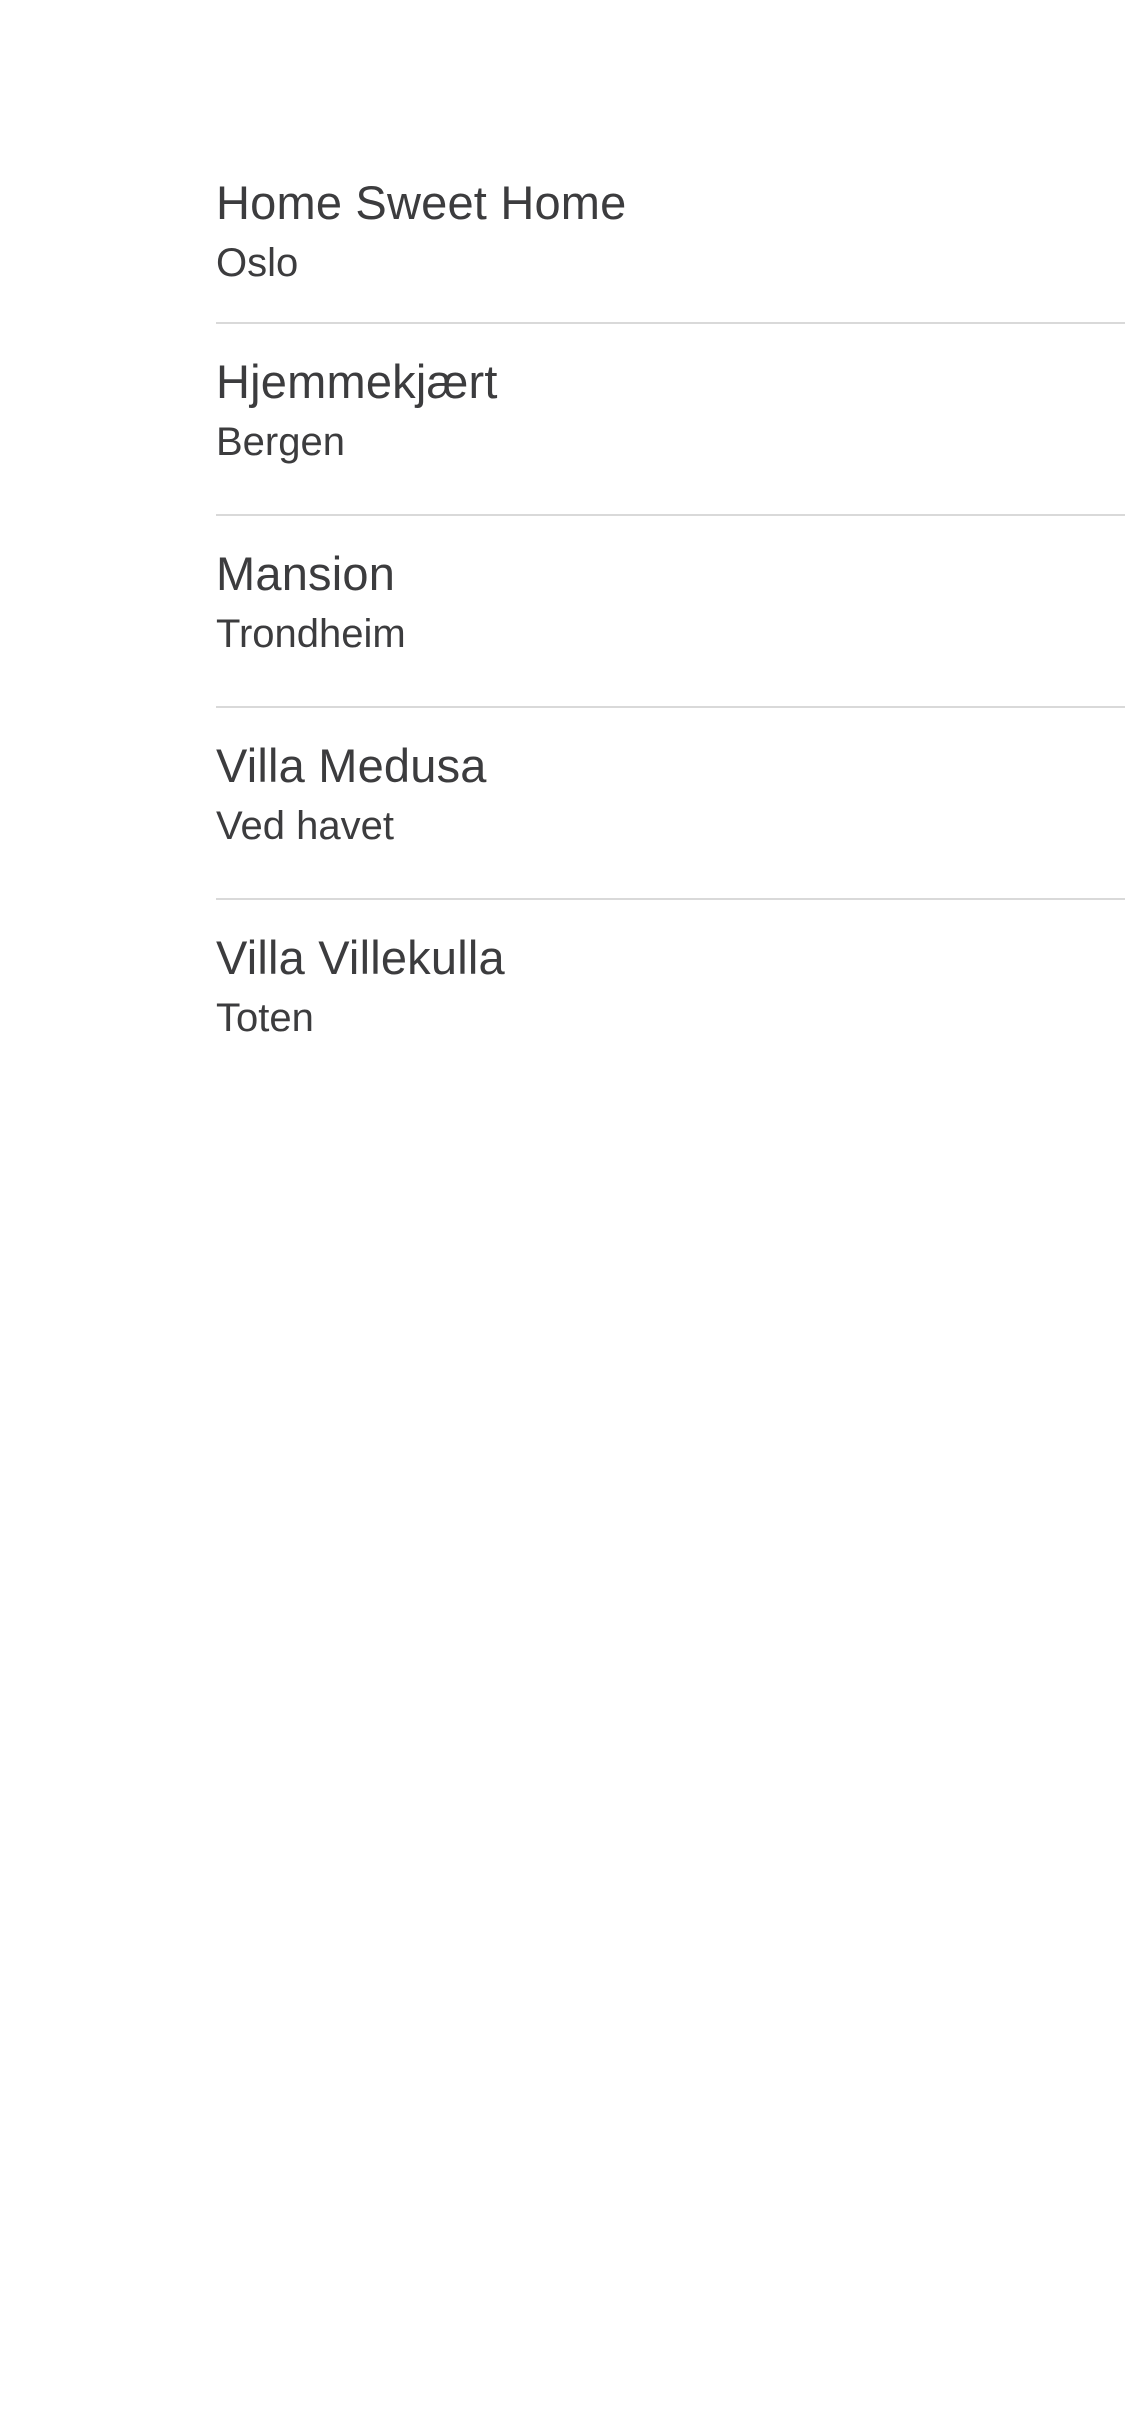 This screenshot has height=2436, width=1125. Describe the element at coordinates (280, 442) in the screenshot. I see `home-location: Bergen` at that location.